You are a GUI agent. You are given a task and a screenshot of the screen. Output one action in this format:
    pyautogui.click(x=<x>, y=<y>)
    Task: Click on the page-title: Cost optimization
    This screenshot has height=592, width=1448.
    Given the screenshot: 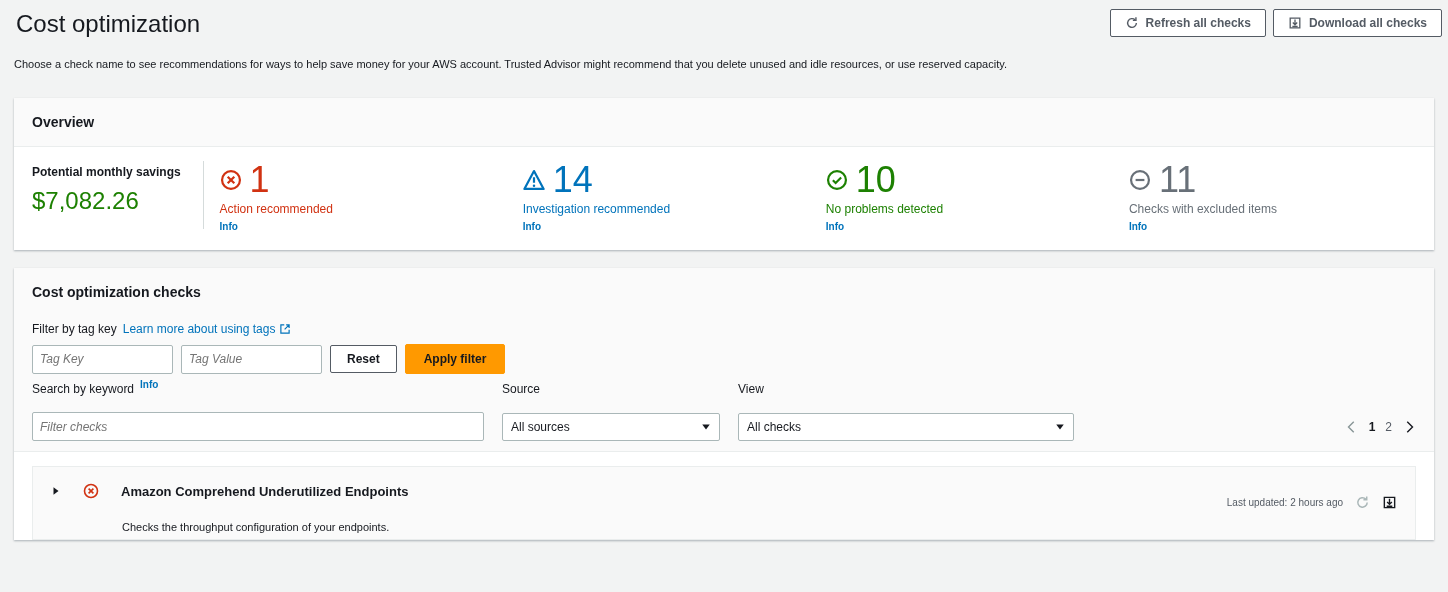 What is the action you would take?
    pyautogui.click(x=108, y=24)
    